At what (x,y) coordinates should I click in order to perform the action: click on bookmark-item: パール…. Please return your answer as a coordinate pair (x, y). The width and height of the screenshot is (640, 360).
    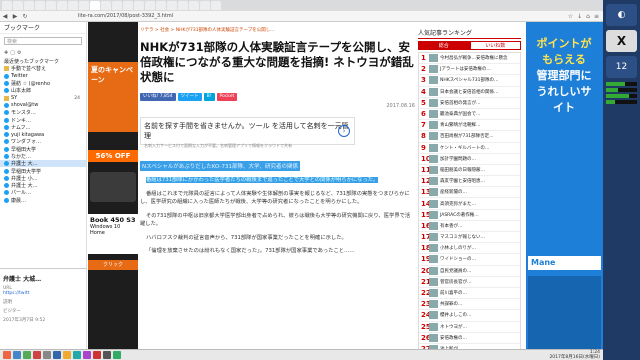
    Looking at the image, I should click on (43, 192).